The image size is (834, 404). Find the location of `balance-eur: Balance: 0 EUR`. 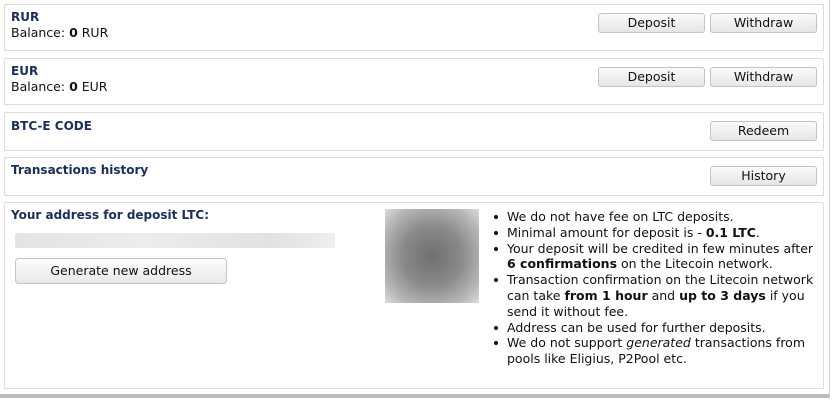

balance-eur: Balance: 0 EUR is located at coordinates (59, 86).